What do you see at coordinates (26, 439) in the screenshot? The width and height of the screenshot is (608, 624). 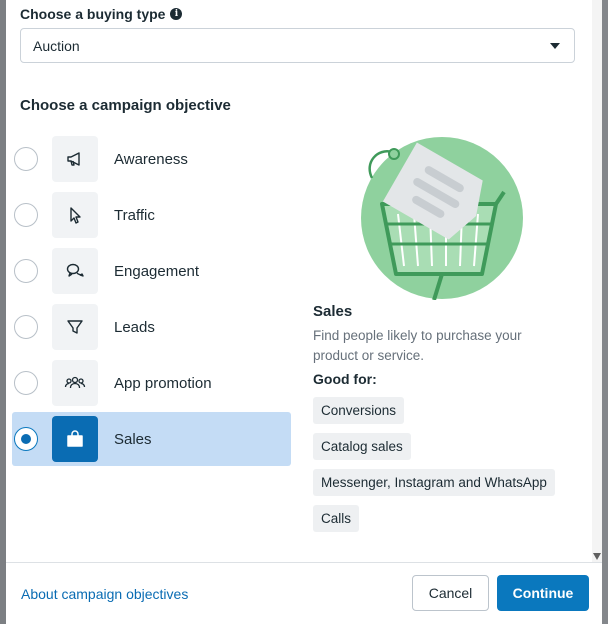 I see `radio-sales` at bounding box center [26, 439].